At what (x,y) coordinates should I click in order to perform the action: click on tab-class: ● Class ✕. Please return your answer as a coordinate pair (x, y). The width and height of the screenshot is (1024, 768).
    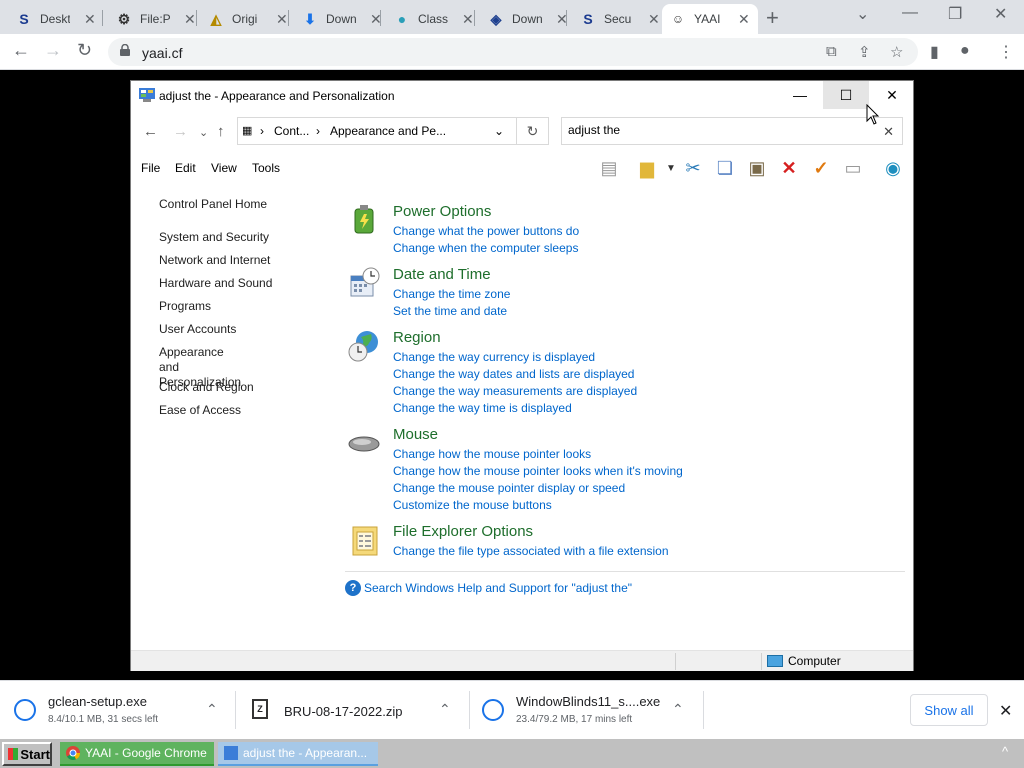
    Looking at the image, I should click on (434, 19).